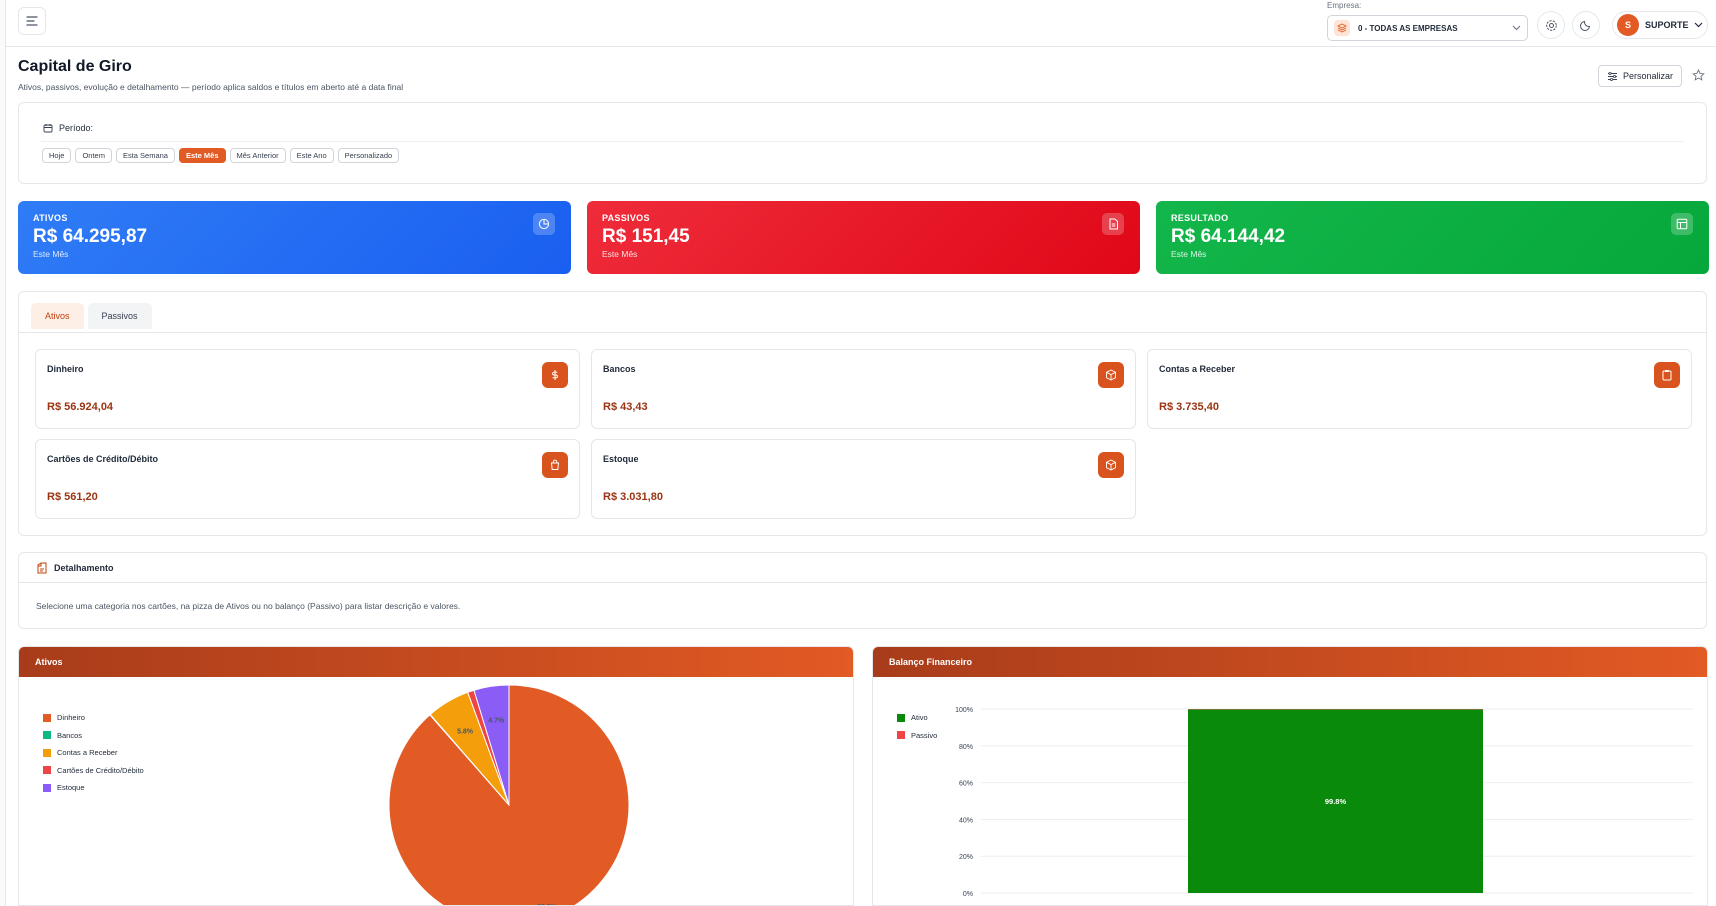 The width and height of the screenshot is (1716, 906). I want to click on favorite-button, so click(1698, 75).